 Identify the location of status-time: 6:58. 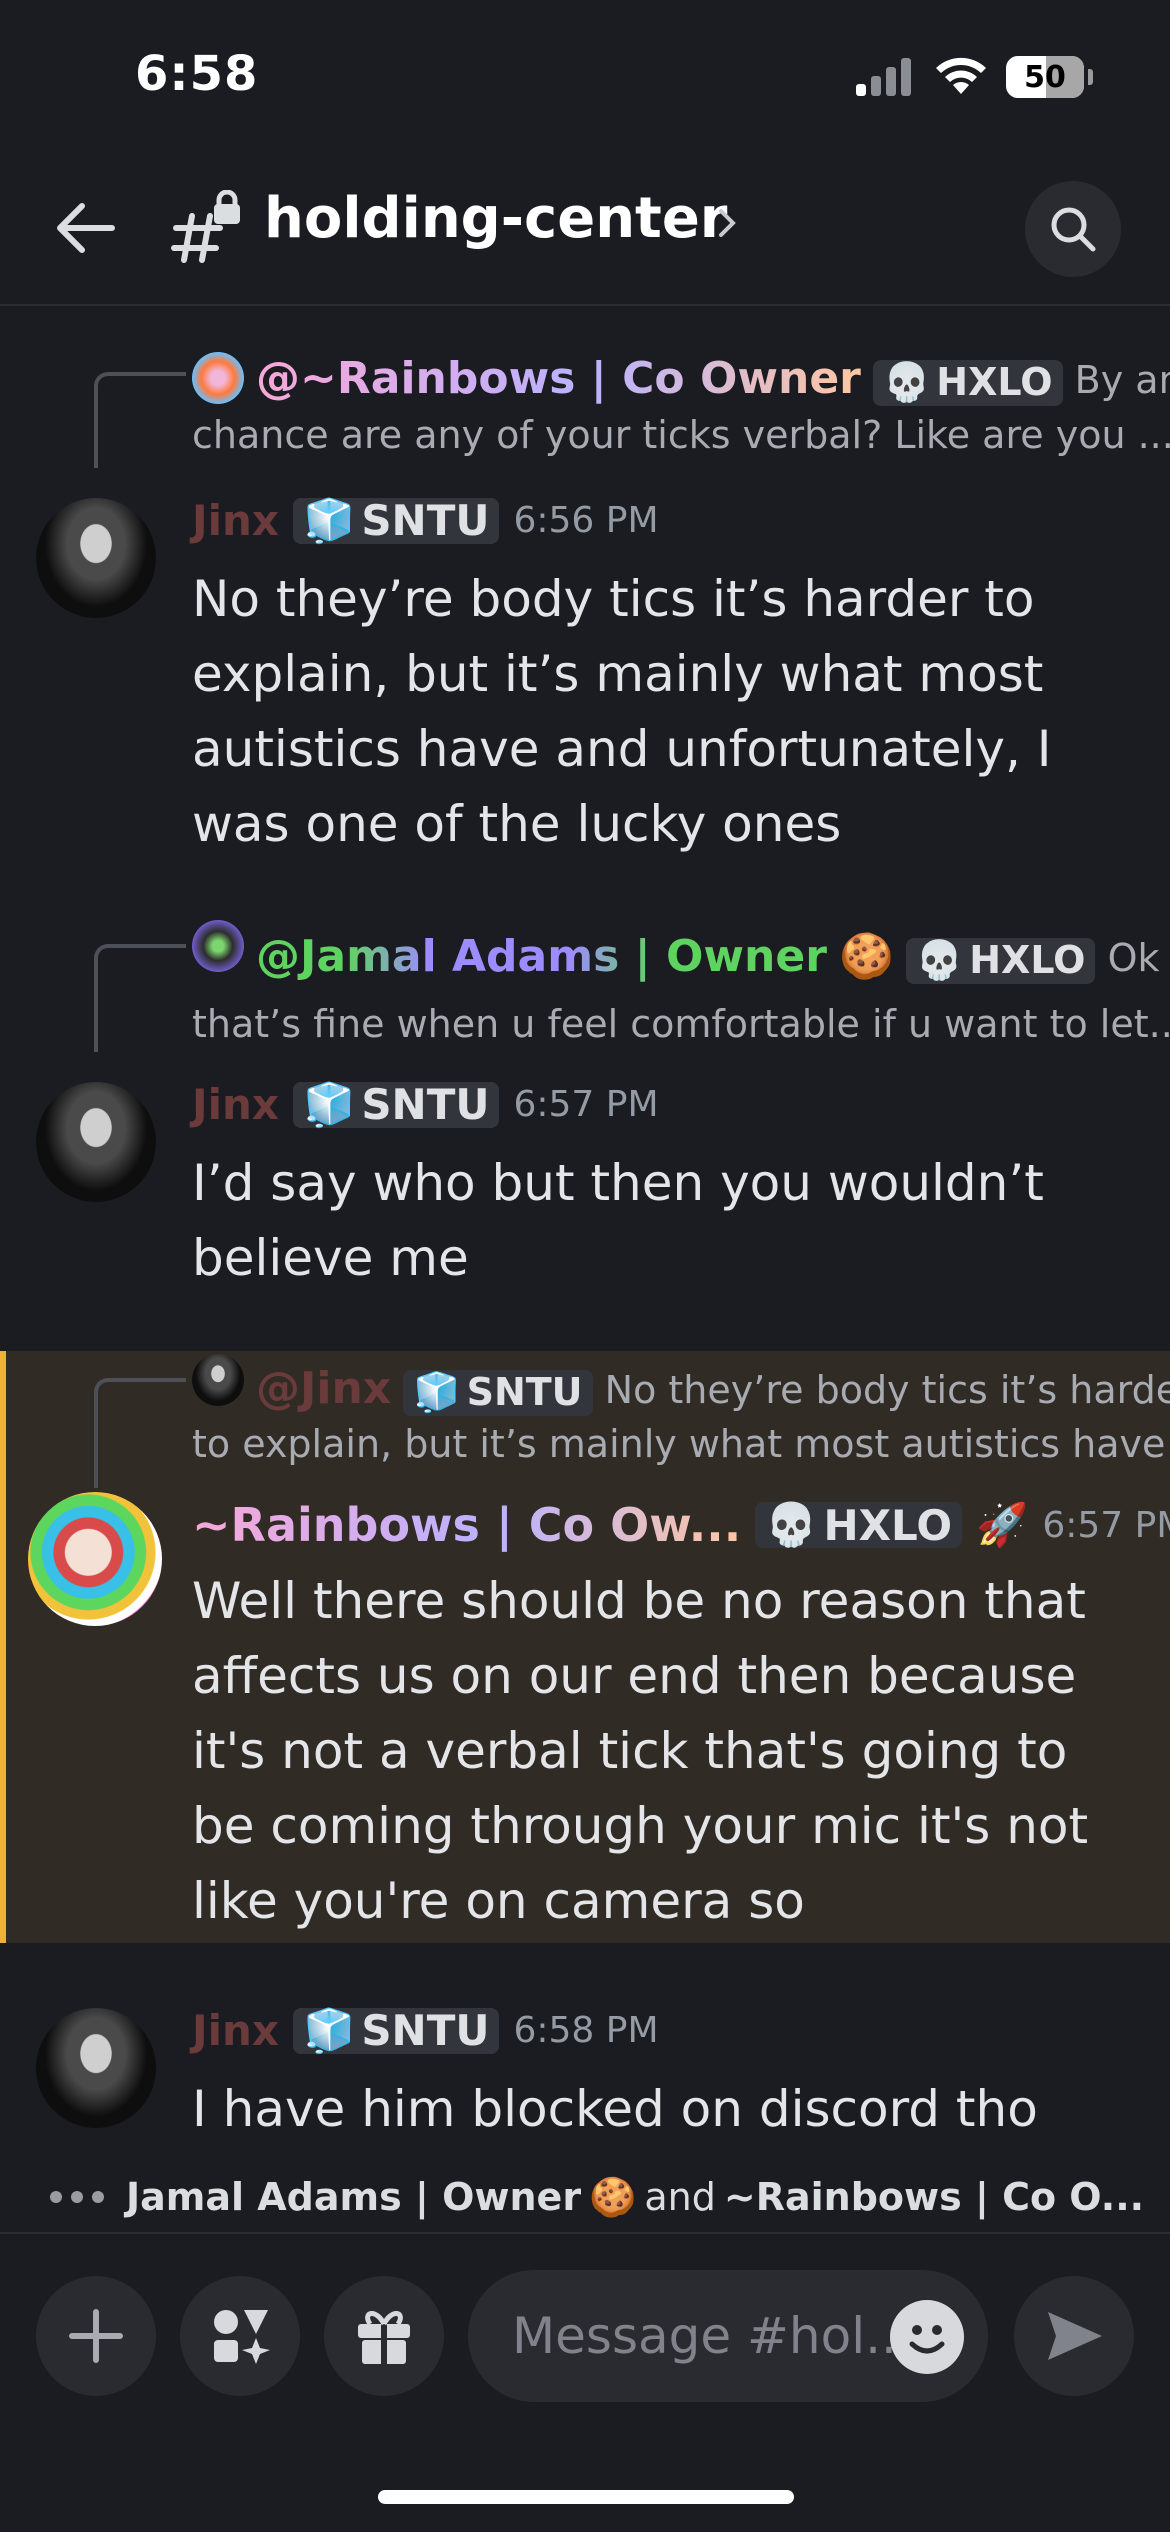
(197, 74).